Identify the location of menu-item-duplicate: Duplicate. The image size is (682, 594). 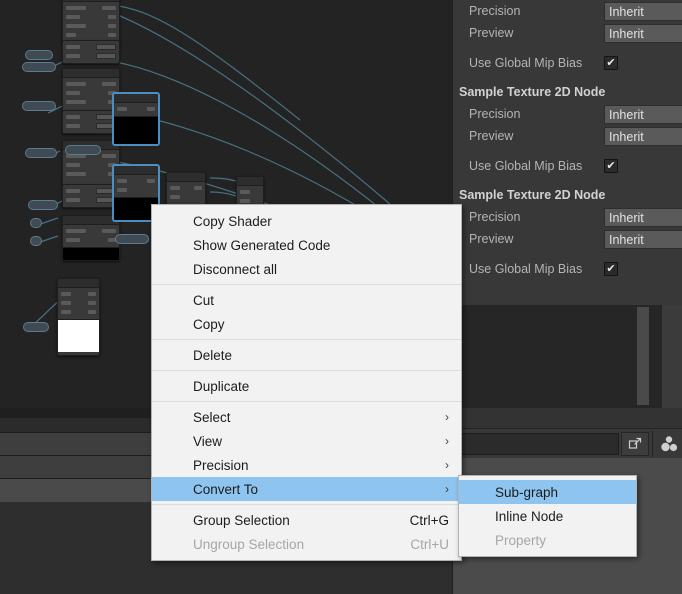
(306, 386).